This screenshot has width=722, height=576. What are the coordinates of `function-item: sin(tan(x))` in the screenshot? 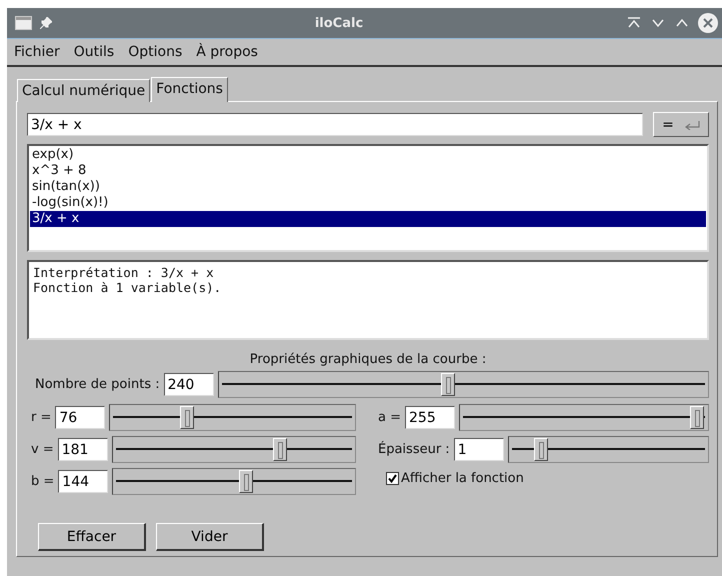 It's located at (368, 187).